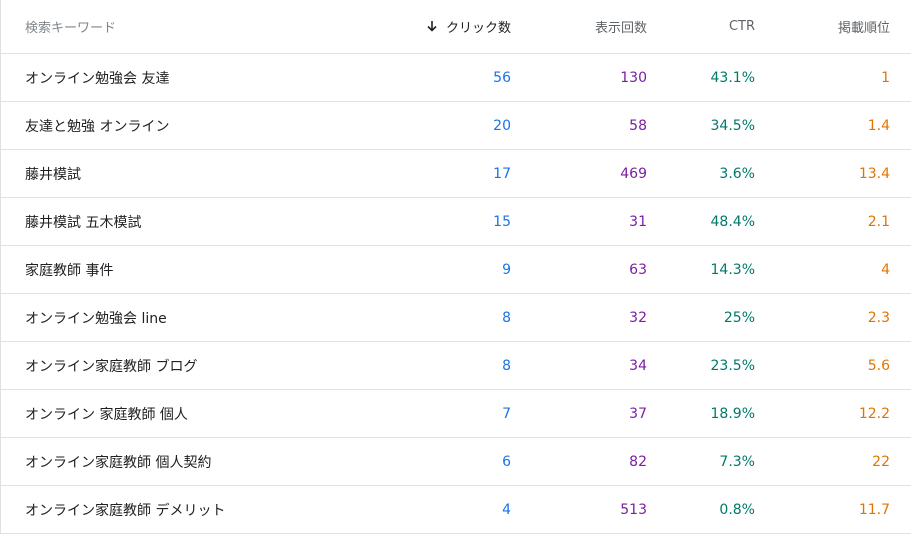 This screenshot has width=911, height=534. What do you see at coordinates (506, 413) in the screenshot?
I see `clicks-cell: 7` at bounding box center [506, 413].